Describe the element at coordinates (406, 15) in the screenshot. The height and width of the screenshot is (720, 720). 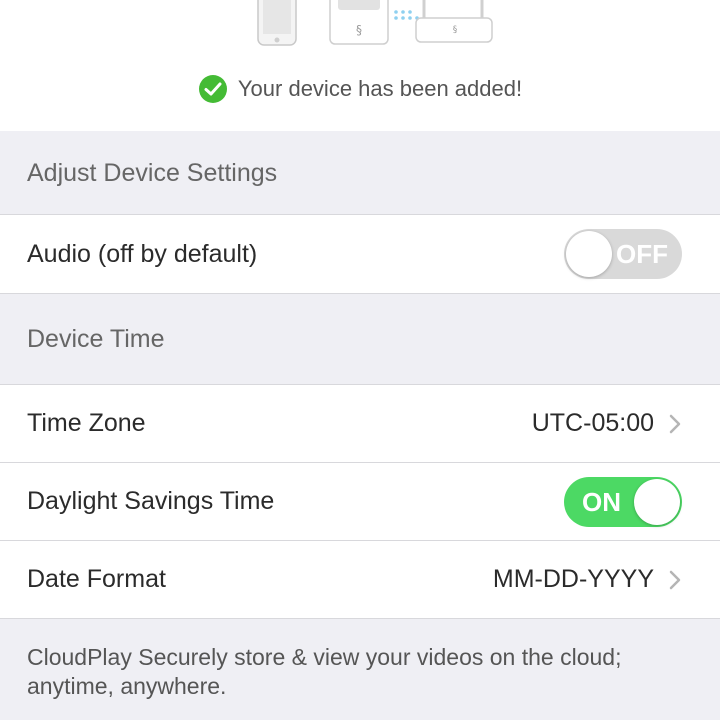
I see `wifi-dots-icon` at that location.